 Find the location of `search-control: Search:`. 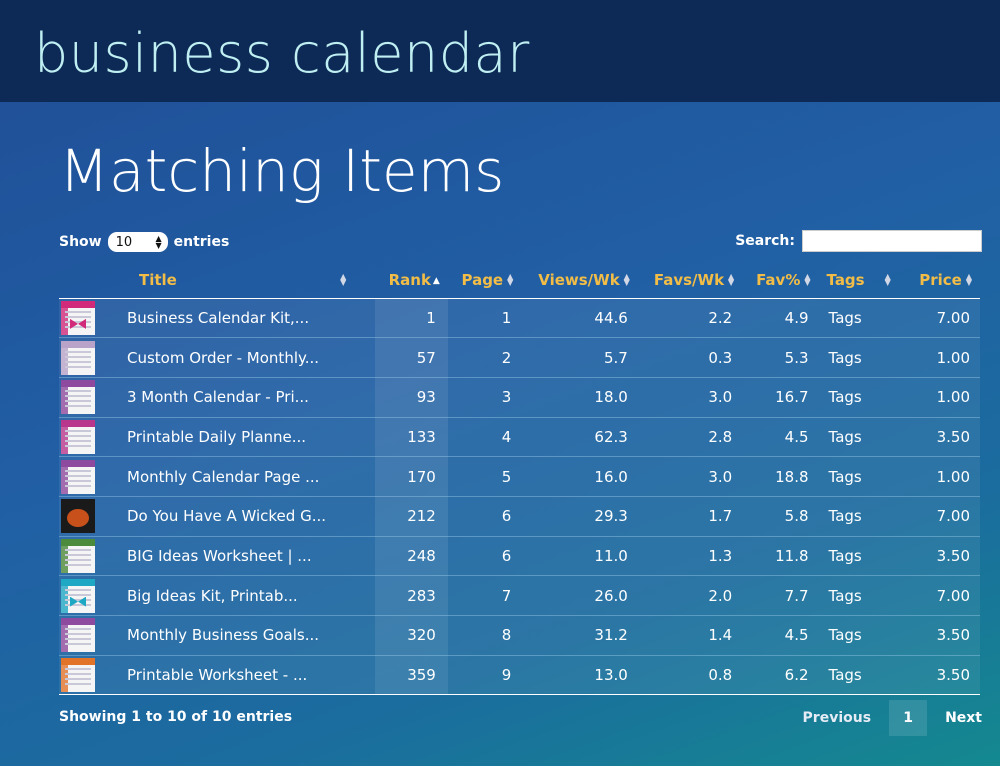

search-control: Search: is located at coordinates (858, 241).